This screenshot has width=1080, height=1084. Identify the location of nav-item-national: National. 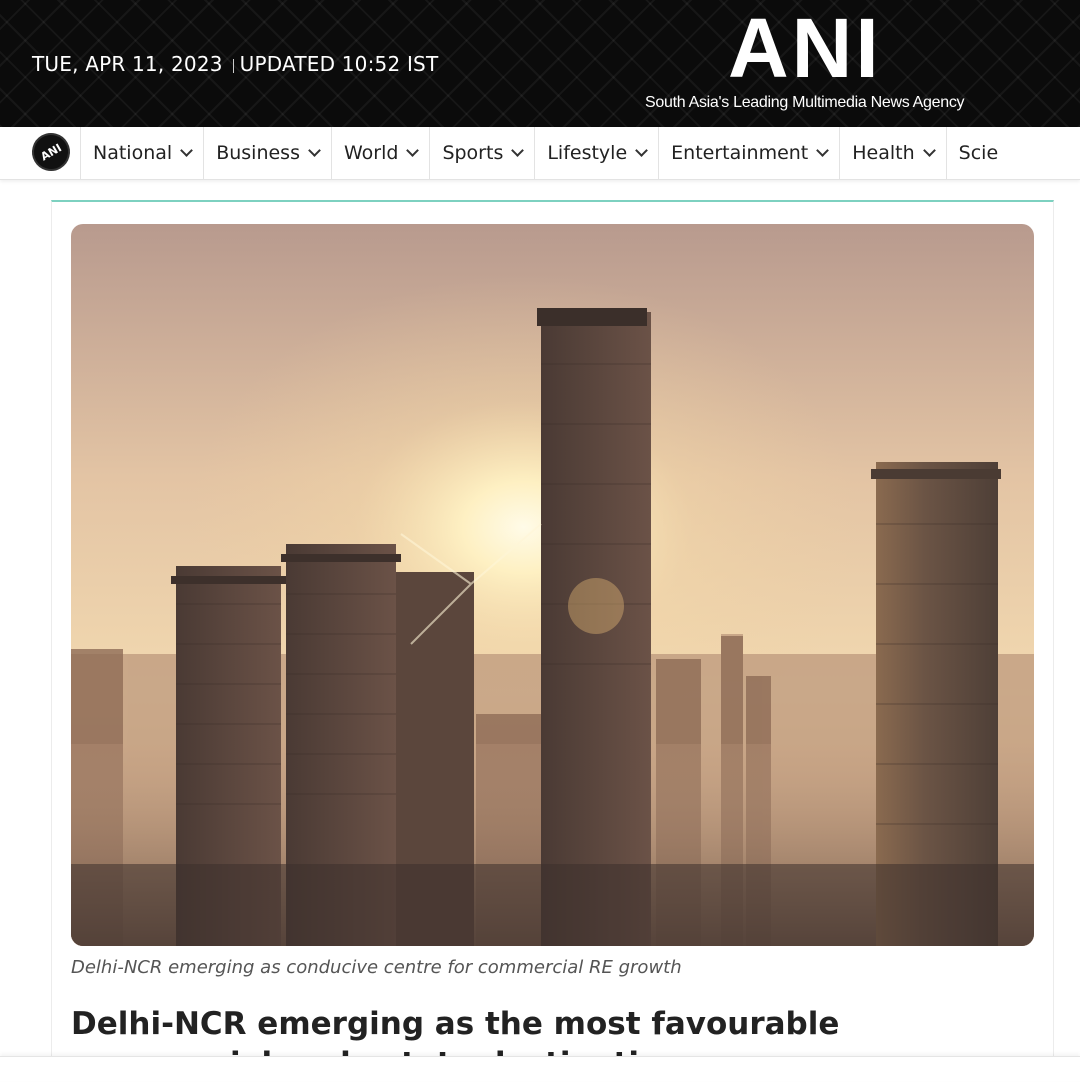
(141, 153).